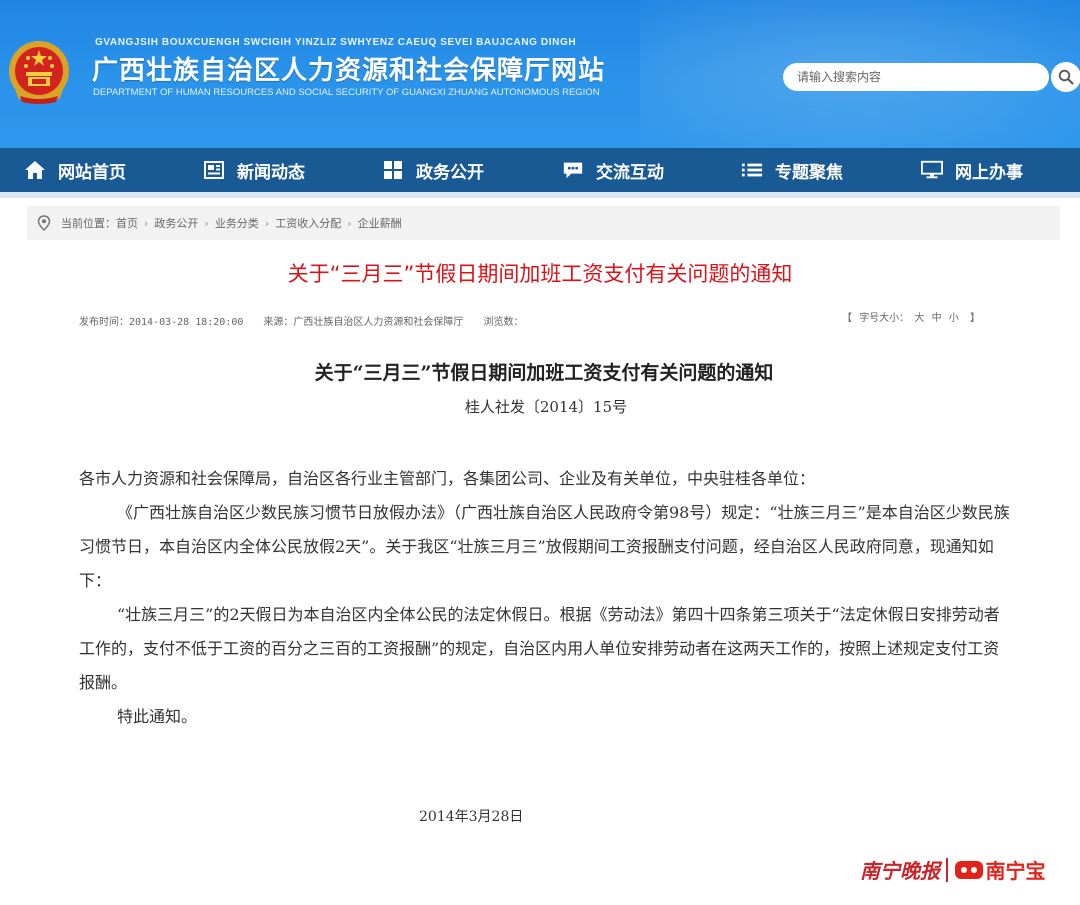 Image resolution: width=1080 pixels, height=905 pixels. What do you see at coordinates (157, 716) in the screenshot?
I see `document-closing: 特此通知。` at bounding box center [157, 716].